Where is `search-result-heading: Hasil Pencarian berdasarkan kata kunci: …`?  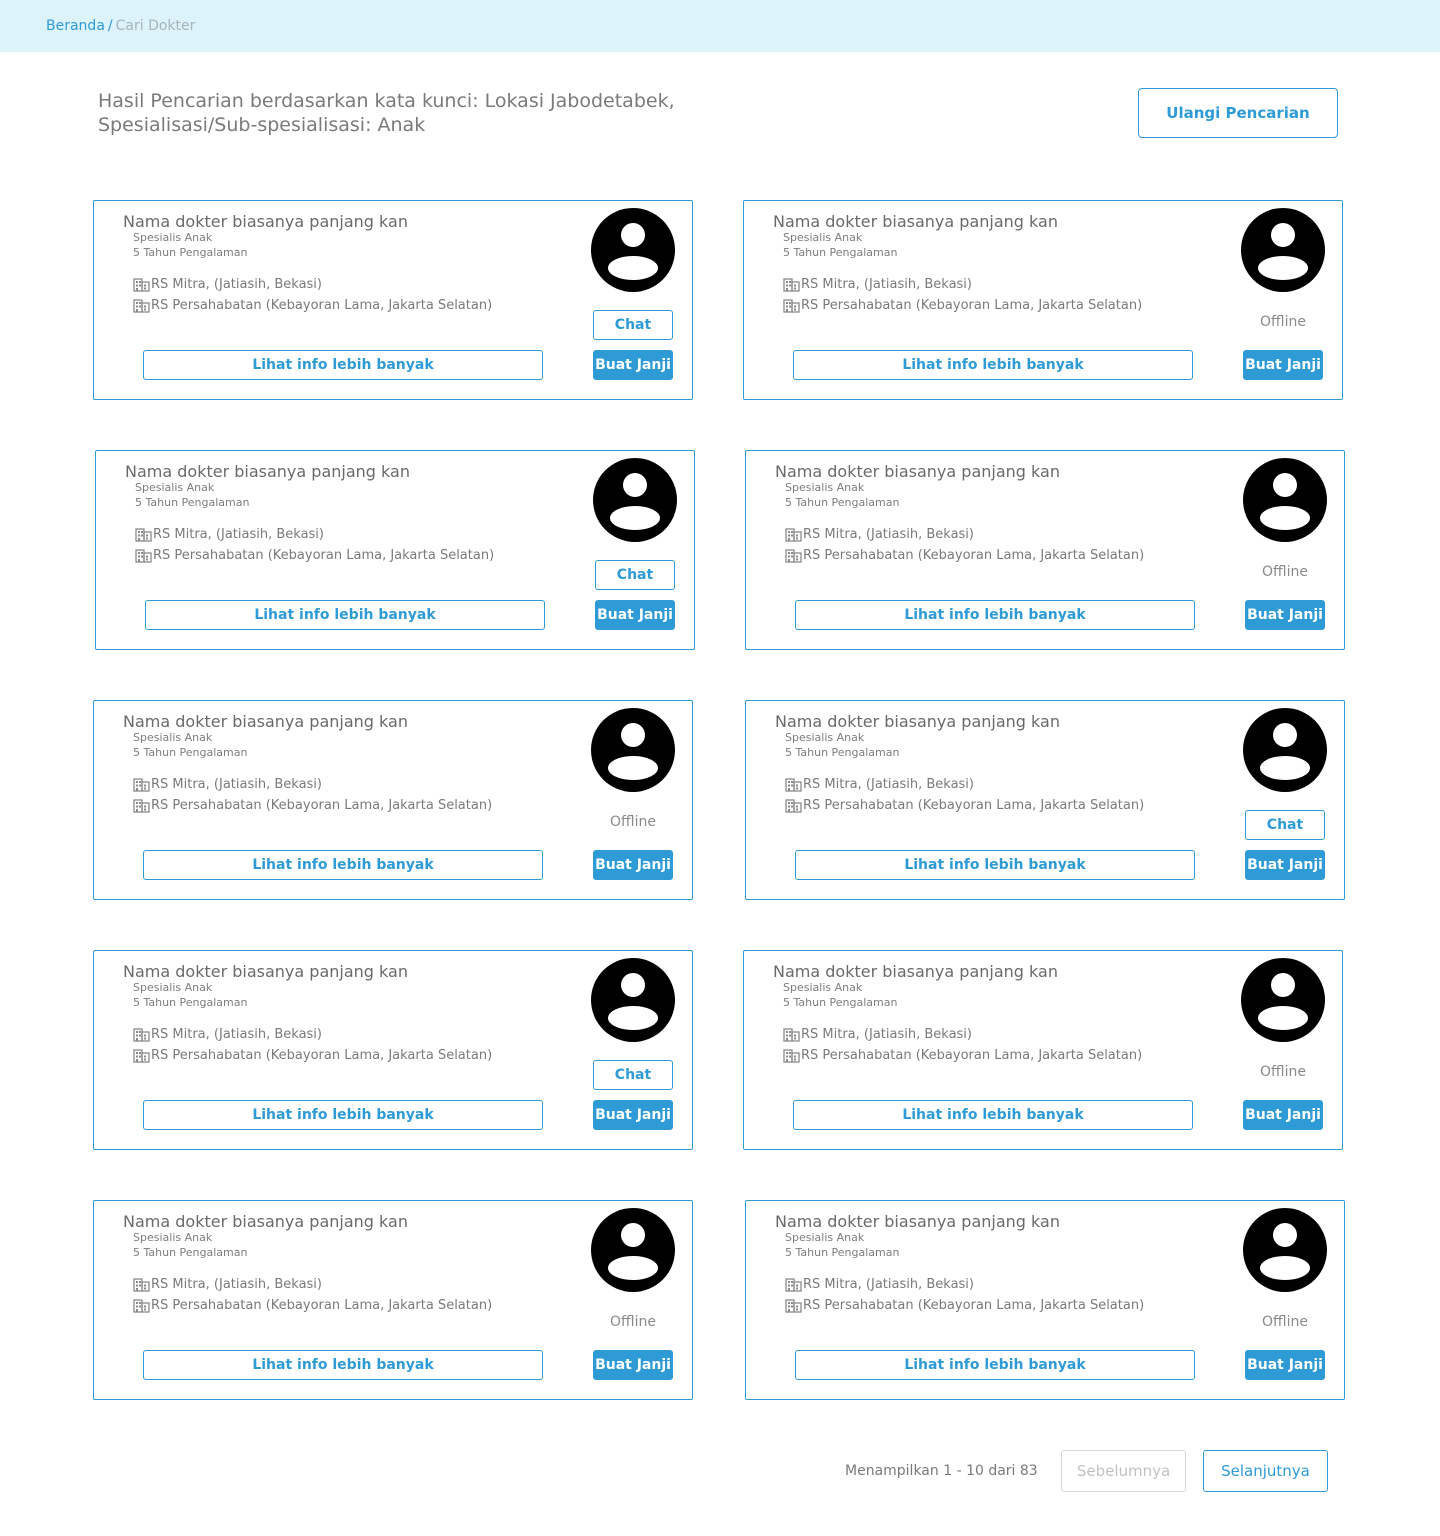 search-result-heading: Hasil Pencarian berdasarkan kata kunci: … is located at coordinates (448, 113).